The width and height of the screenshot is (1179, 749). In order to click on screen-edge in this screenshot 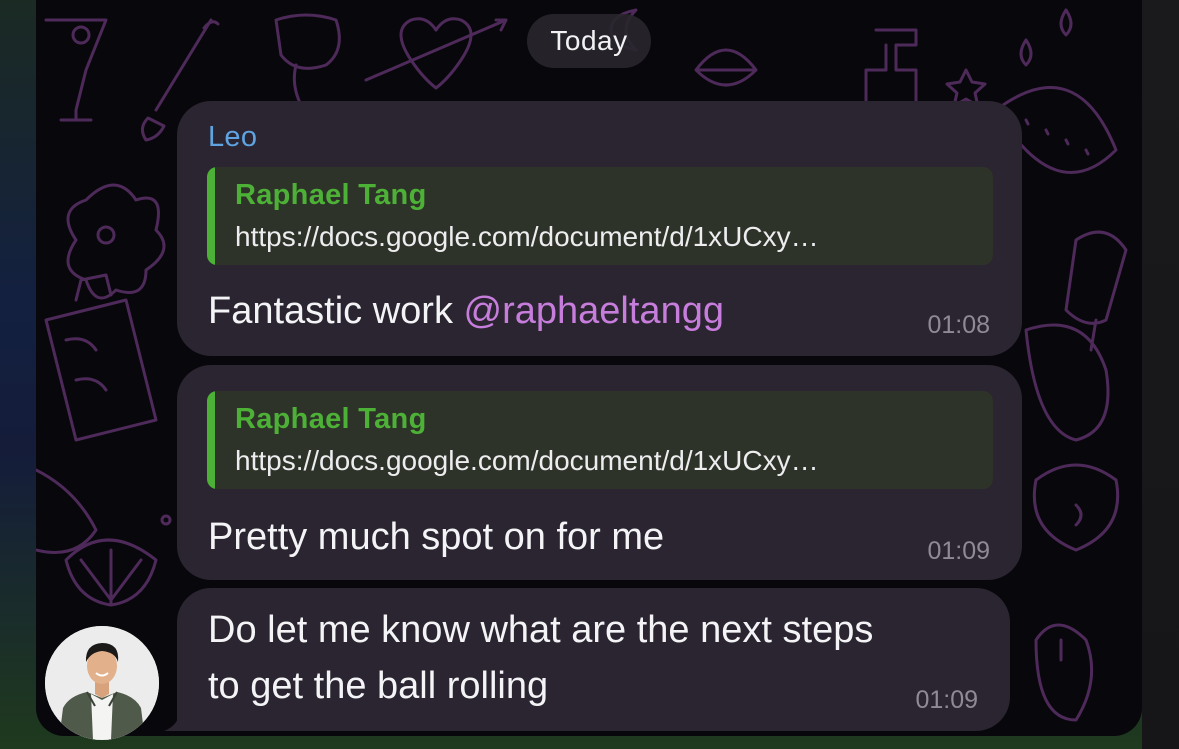, I will do `click(1160, 374)`.